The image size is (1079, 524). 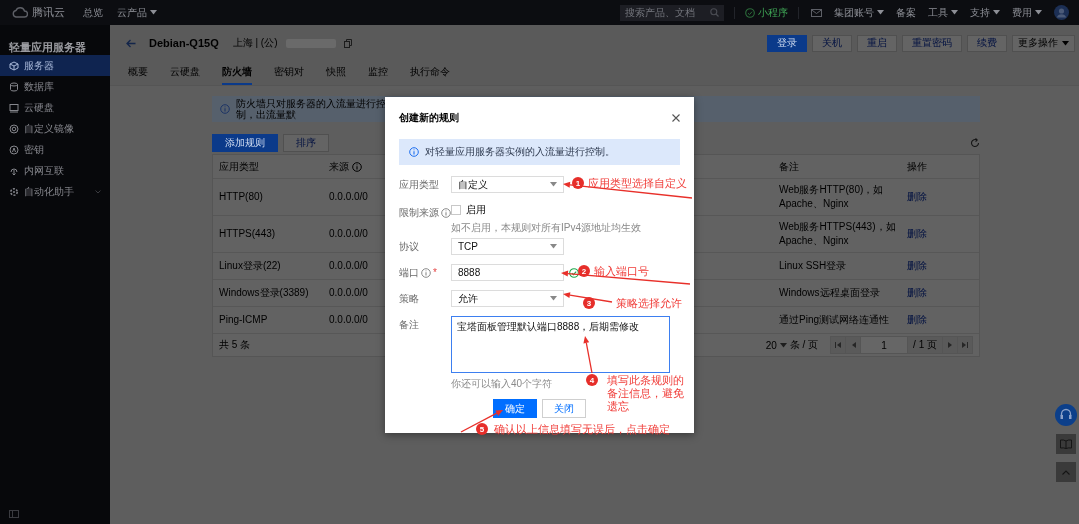 What do you see at coordinates (776, 345) in the screenshot?
I see `page-size-select: 20` at bounding box center [776, 345].